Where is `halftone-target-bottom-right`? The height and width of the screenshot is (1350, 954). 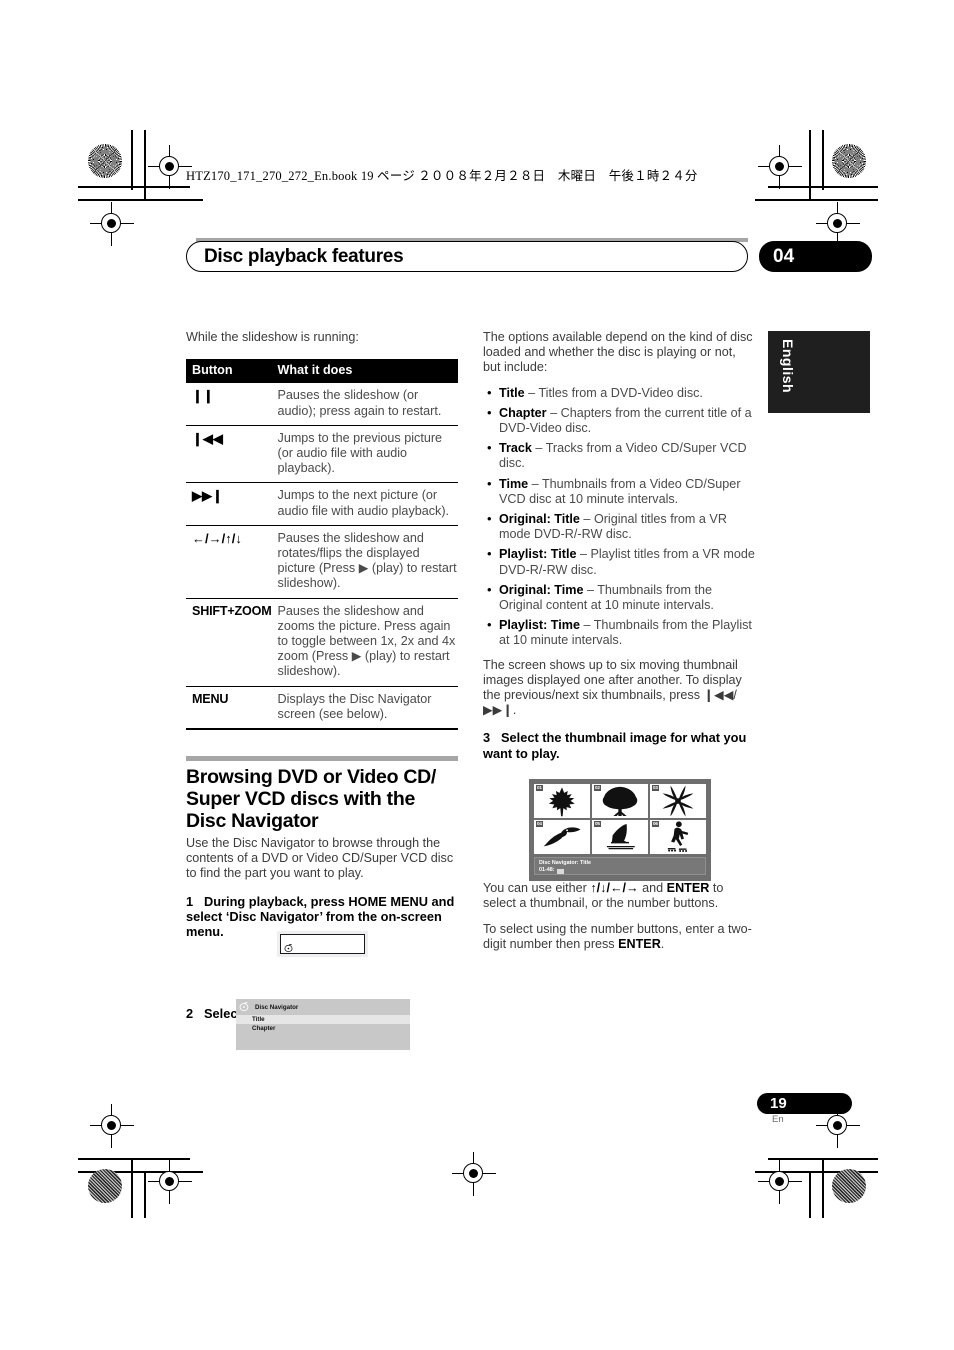
halftone-target-bottom-right is located at coordinates (849, 1186).